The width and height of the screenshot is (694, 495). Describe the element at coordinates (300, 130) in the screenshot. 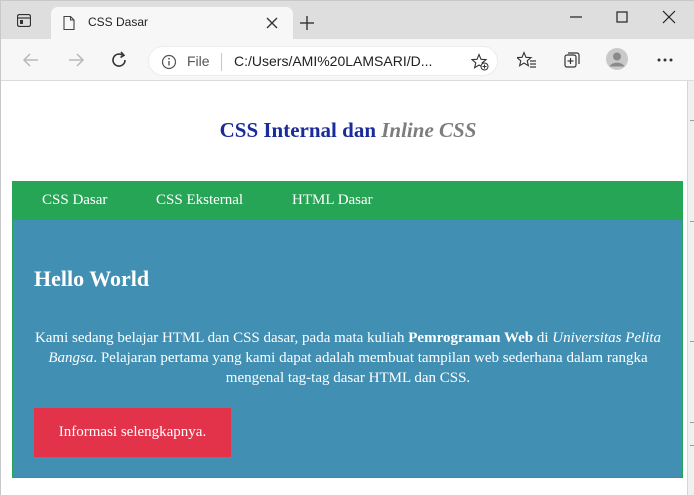

I see `page-title-main: CSS Internal dan` at that location.